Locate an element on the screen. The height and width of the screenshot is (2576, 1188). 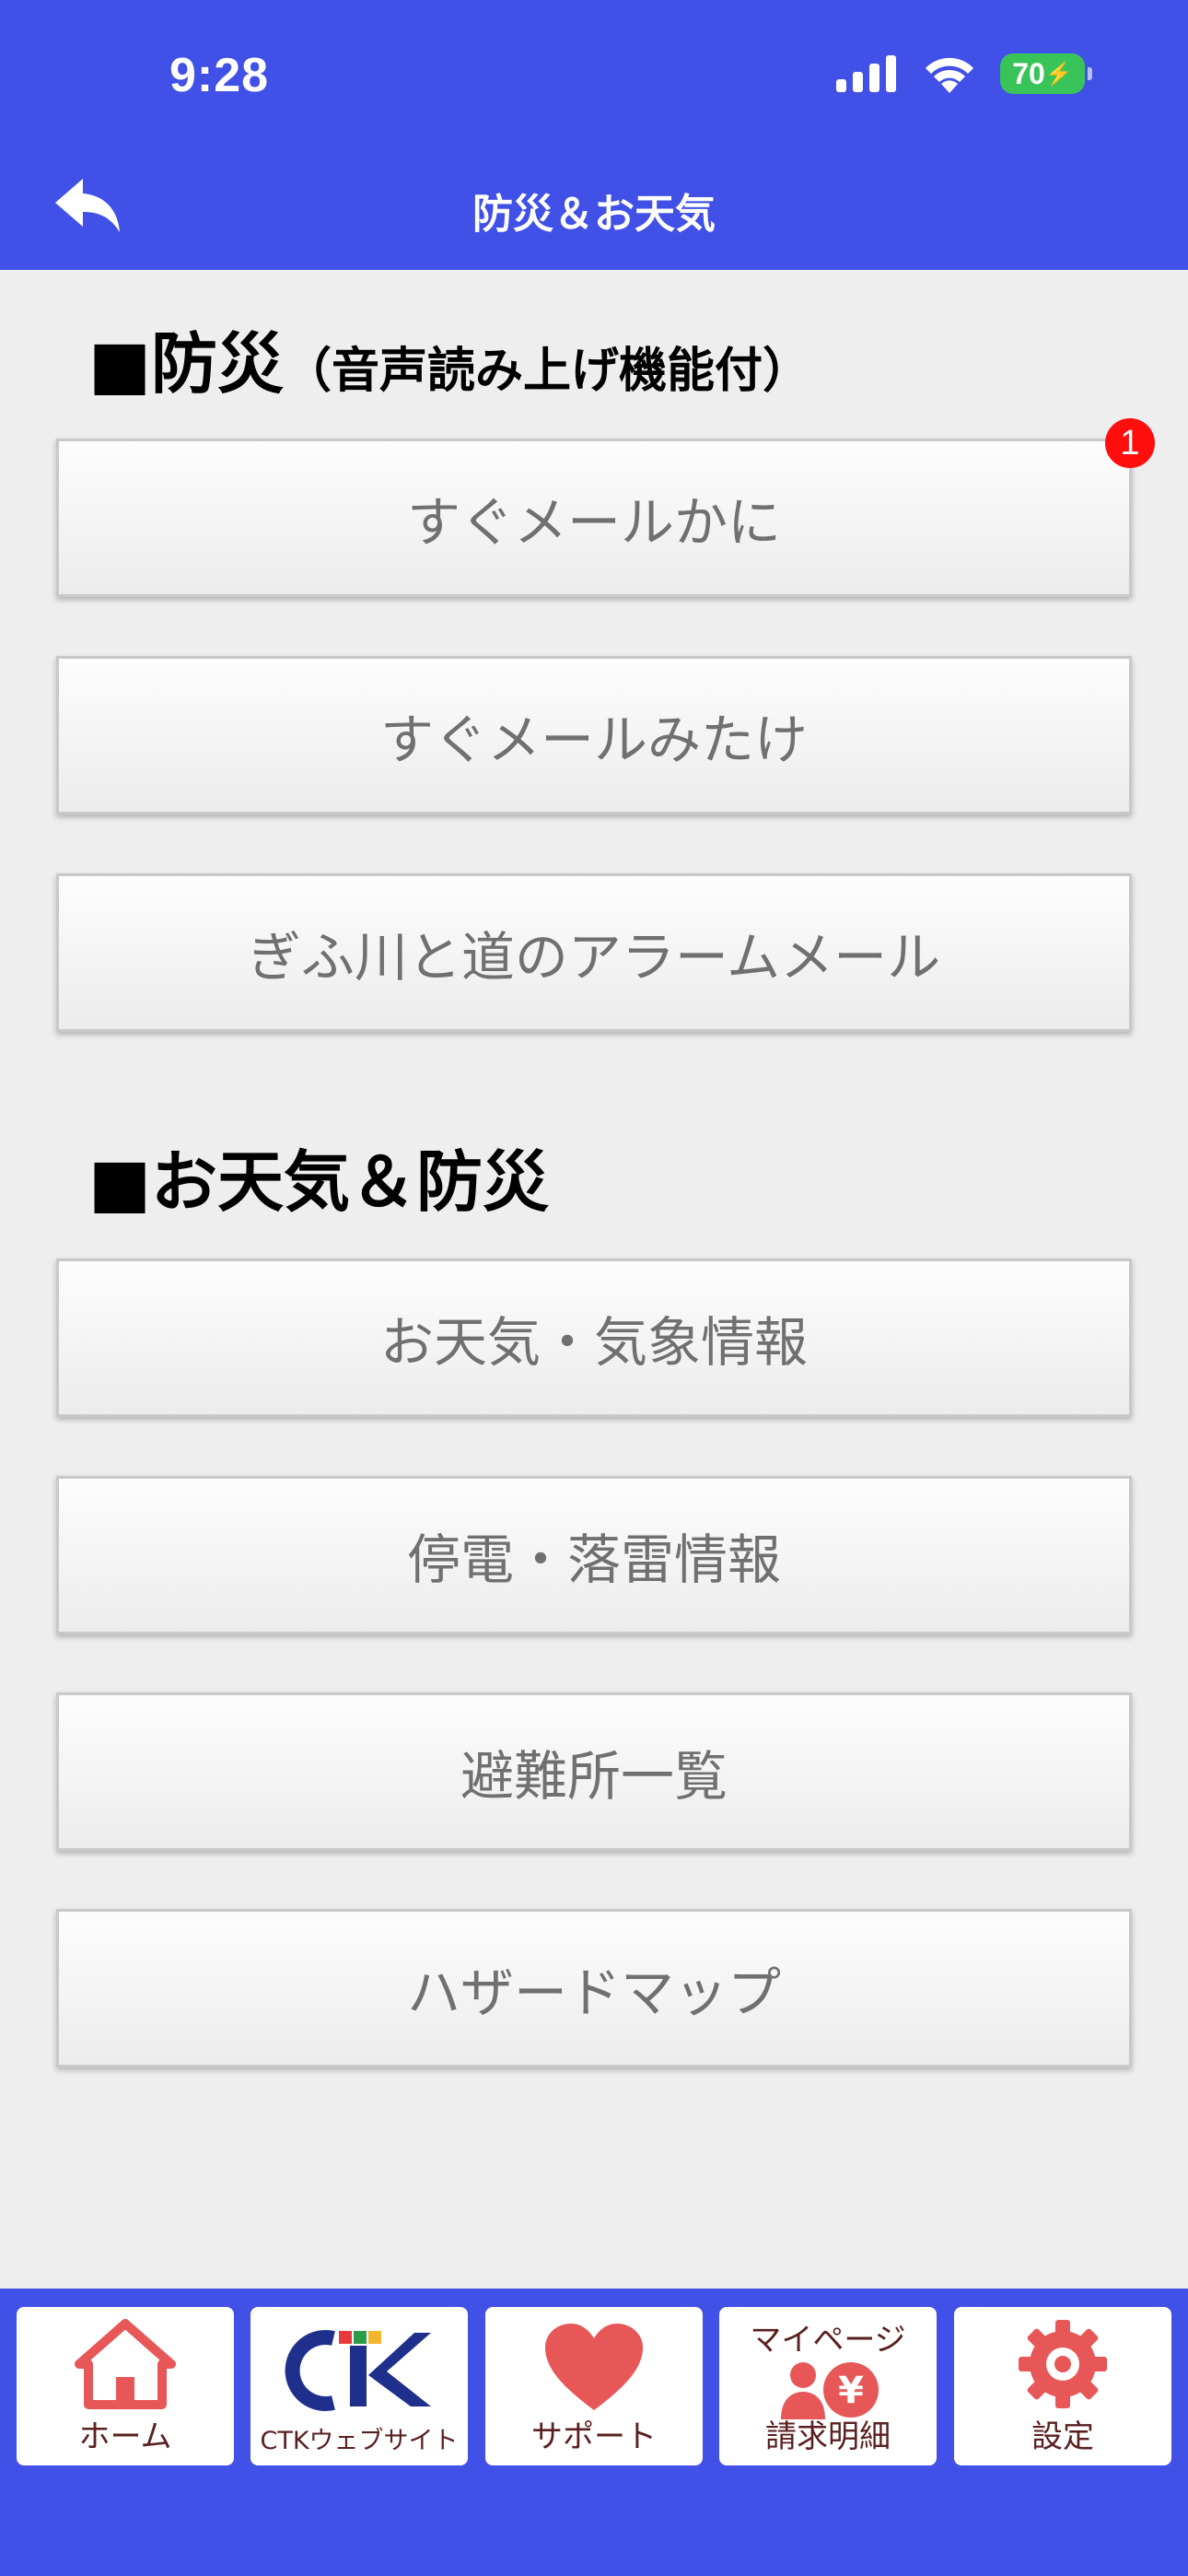
button-gifu-river-road-alarm: ぎふ川と道のアラームメール is located at coordinates (594, 953).